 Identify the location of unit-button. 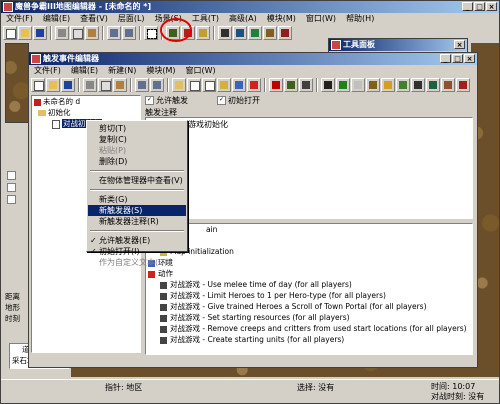
(306, 85).